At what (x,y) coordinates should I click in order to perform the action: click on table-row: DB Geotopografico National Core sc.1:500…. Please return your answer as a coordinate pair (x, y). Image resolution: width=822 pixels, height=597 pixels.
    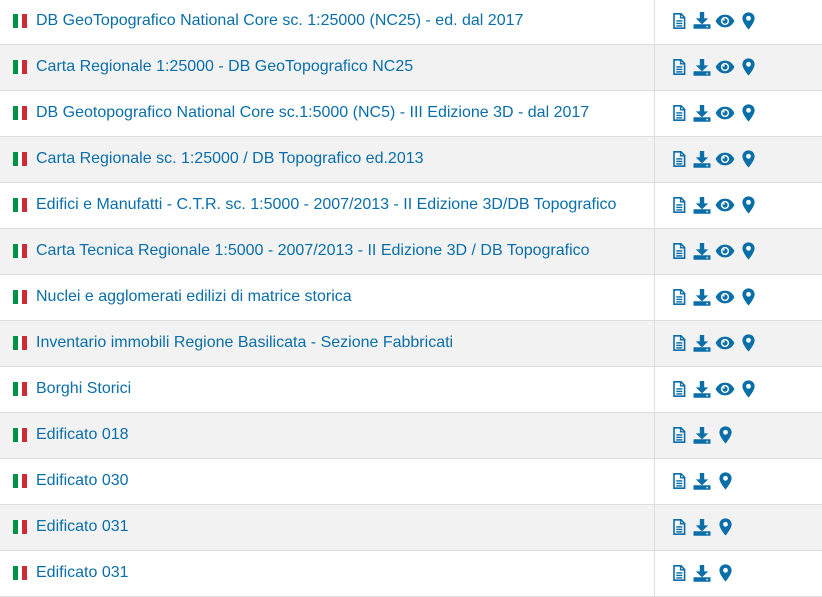
    Looking at the image, I should click on (411, 113).